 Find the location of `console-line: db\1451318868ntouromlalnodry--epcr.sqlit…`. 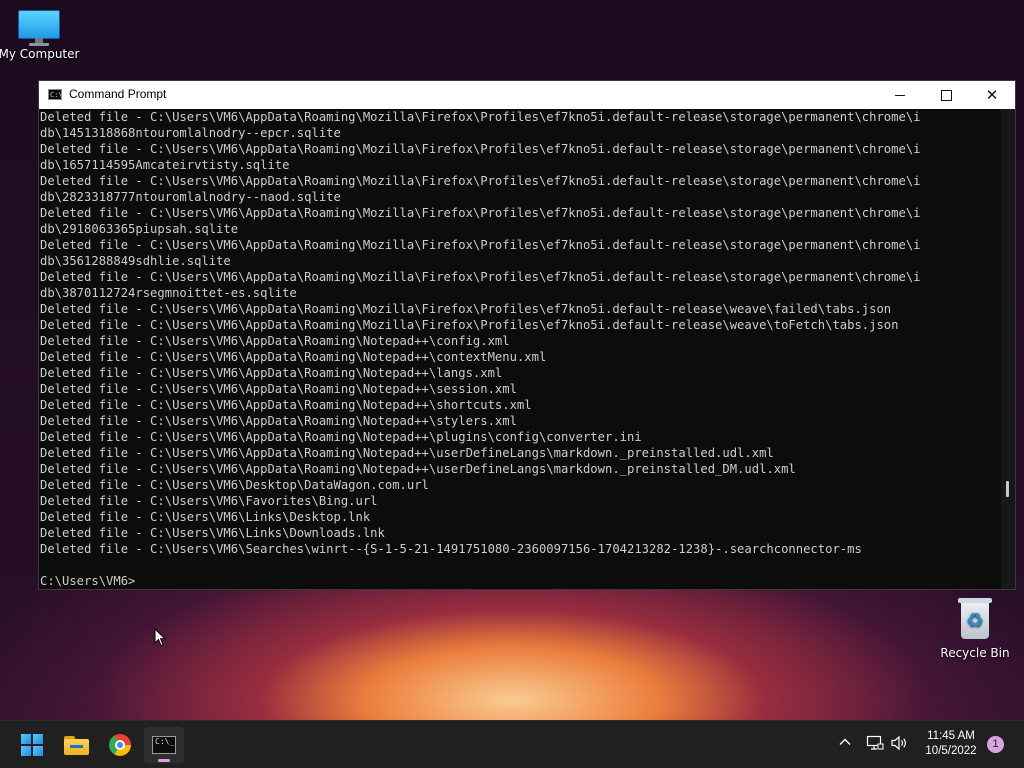

console-line: db\1451318868ntouromlalnodry--epcr.sqlit… is located at coordinates (190, 133).